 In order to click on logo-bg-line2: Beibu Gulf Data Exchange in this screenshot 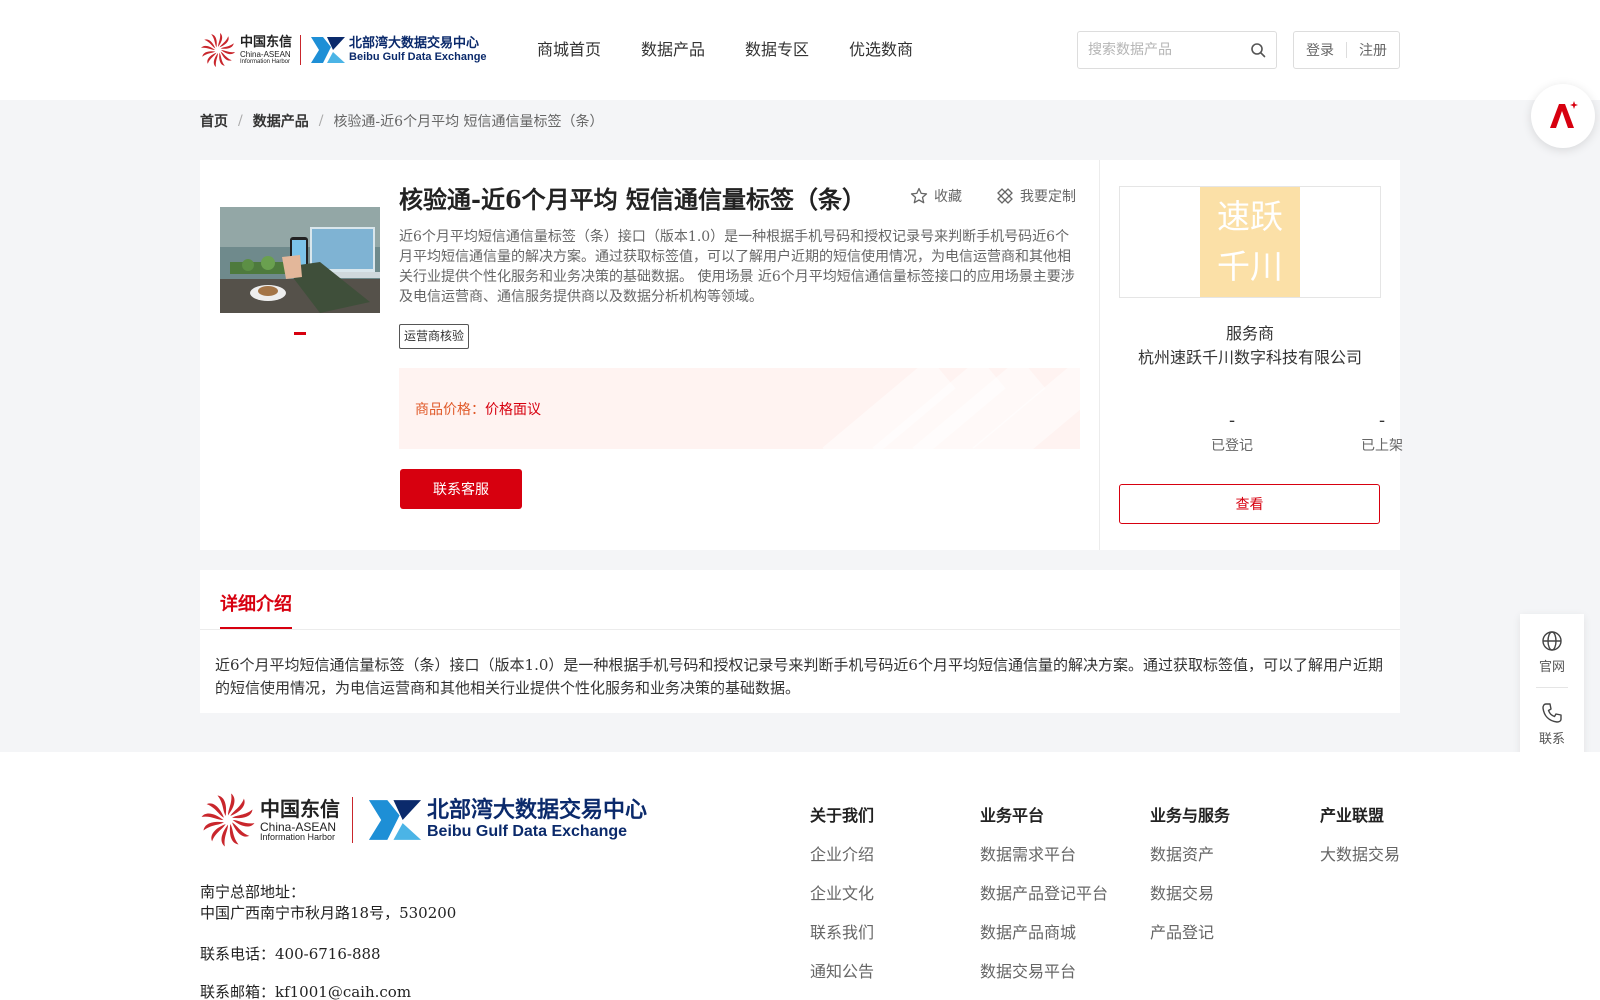, I will do `click(418, 57)`.